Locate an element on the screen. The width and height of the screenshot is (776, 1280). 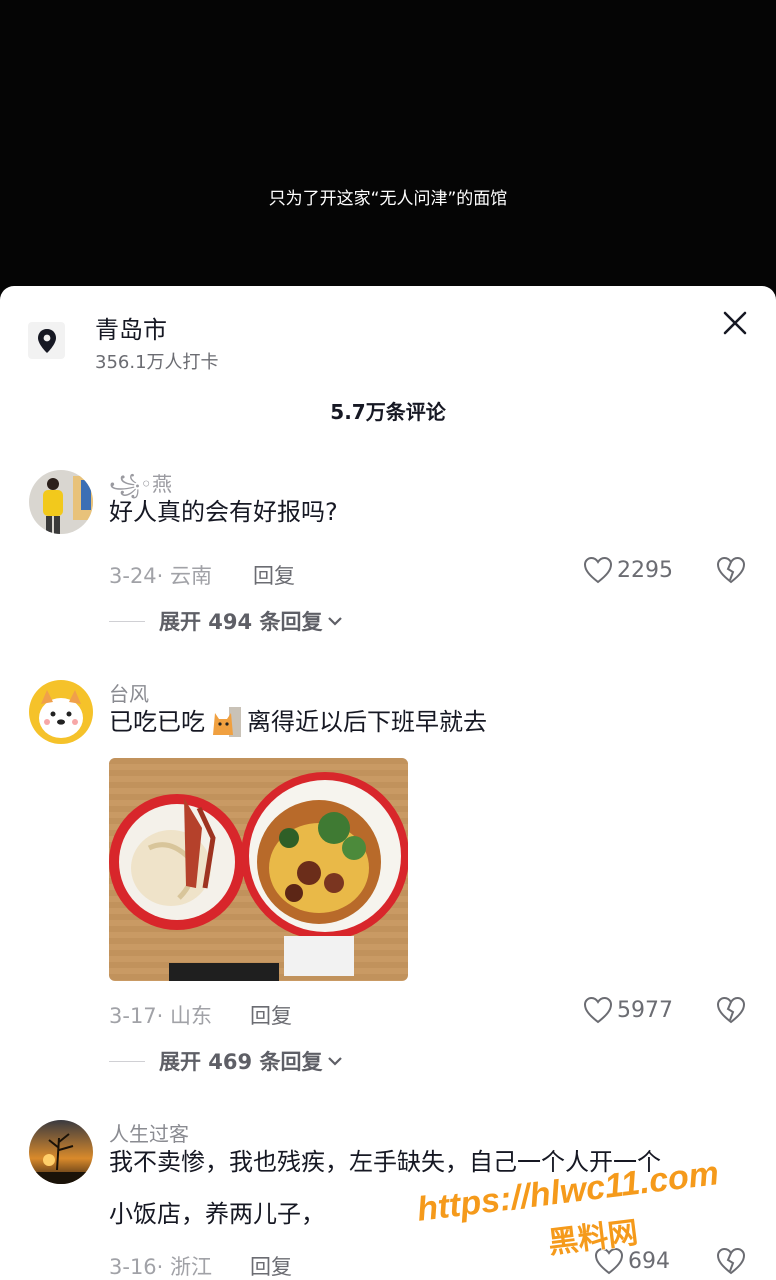
location-city: 青岛市 is located at coordinates (131, 327).